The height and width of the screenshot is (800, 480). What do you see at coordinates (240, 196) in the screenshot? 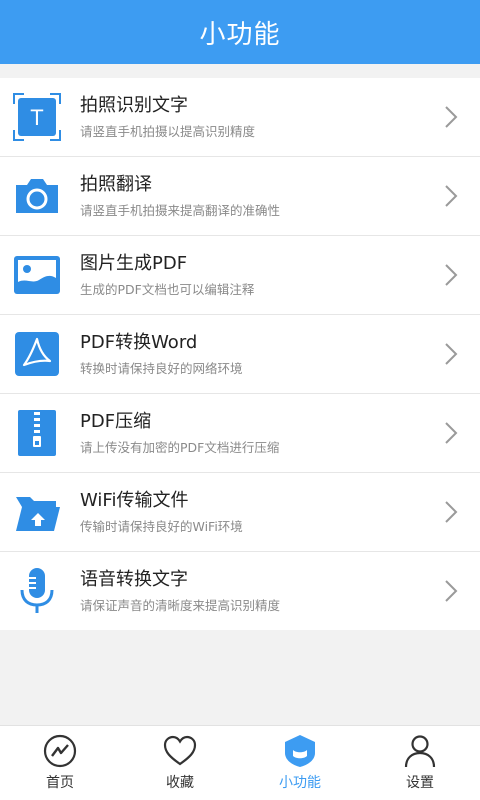
I see `feature-item-photo-translate: 拍照翻译 请竖直手机拍摄来提高翻译的准确性` at bounding box center [240, 196].